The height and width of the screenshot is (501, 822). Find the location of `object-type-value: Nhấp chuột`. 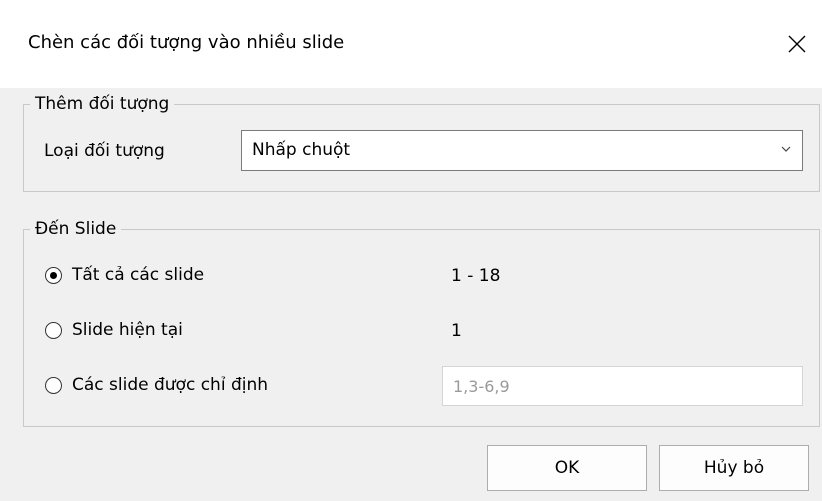

object-type-value: Nhấp chuột is located at coordinates (301, 150).